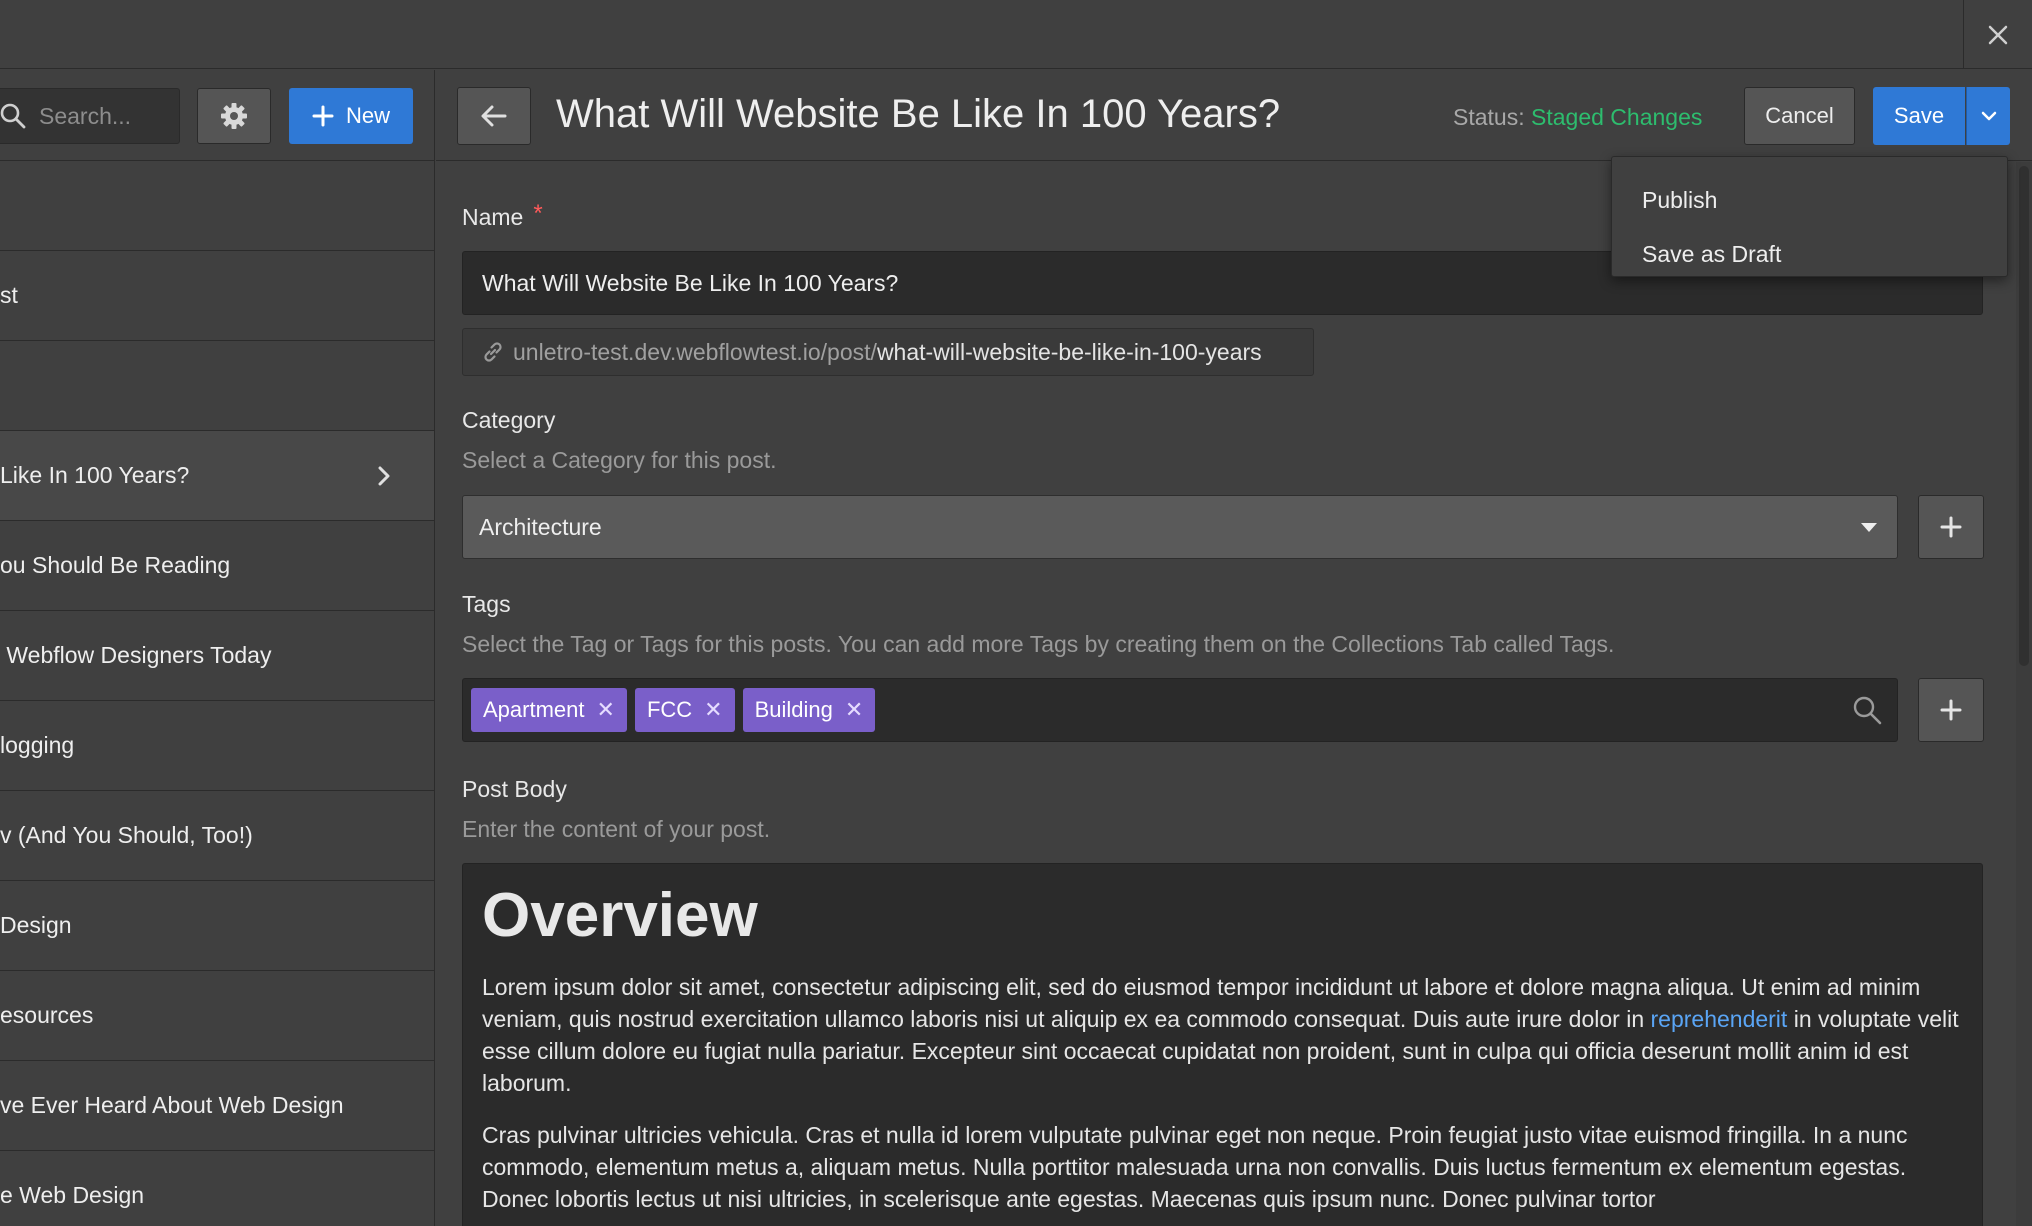 The width and height of the screenshot is (2032, 1226). What do you see at coordinates (1180, 527) in the screenshot?
I see `category-select: Architecture` at bounding box center [1180, 527].